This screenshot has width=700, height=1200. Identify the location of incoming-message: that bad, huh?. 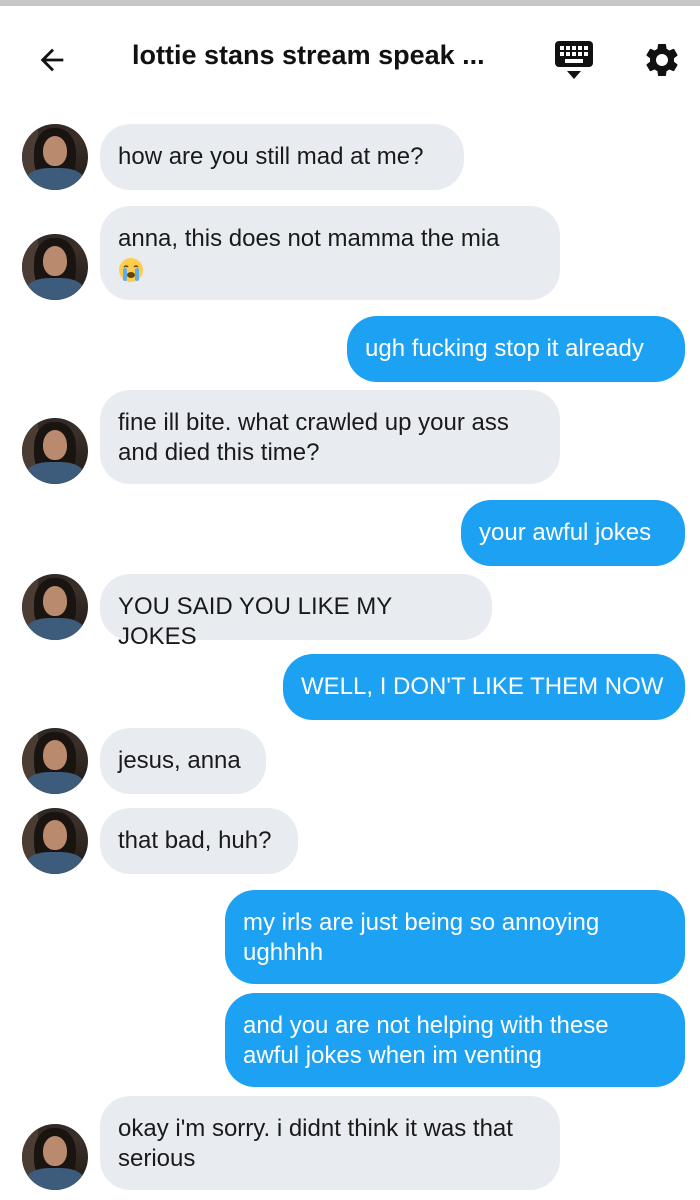
(199, 841).